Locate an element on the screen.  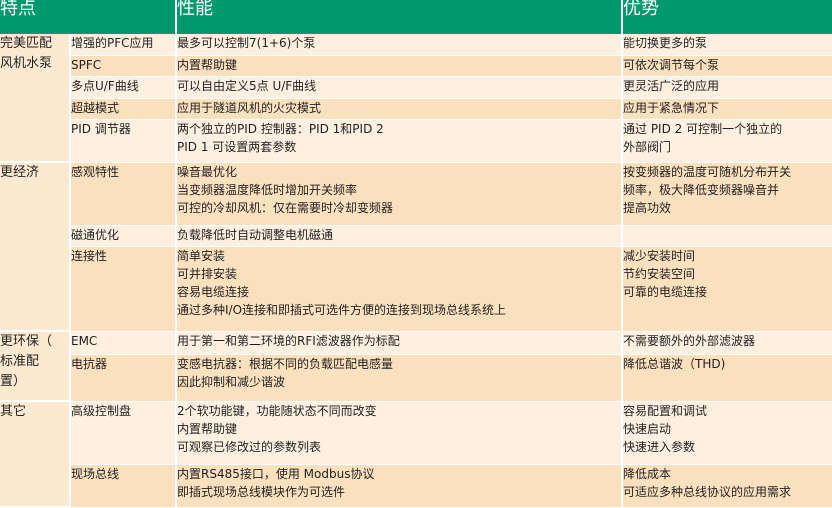
advantage-line: 容易配置和调试 is located at coordinates (665, 410).